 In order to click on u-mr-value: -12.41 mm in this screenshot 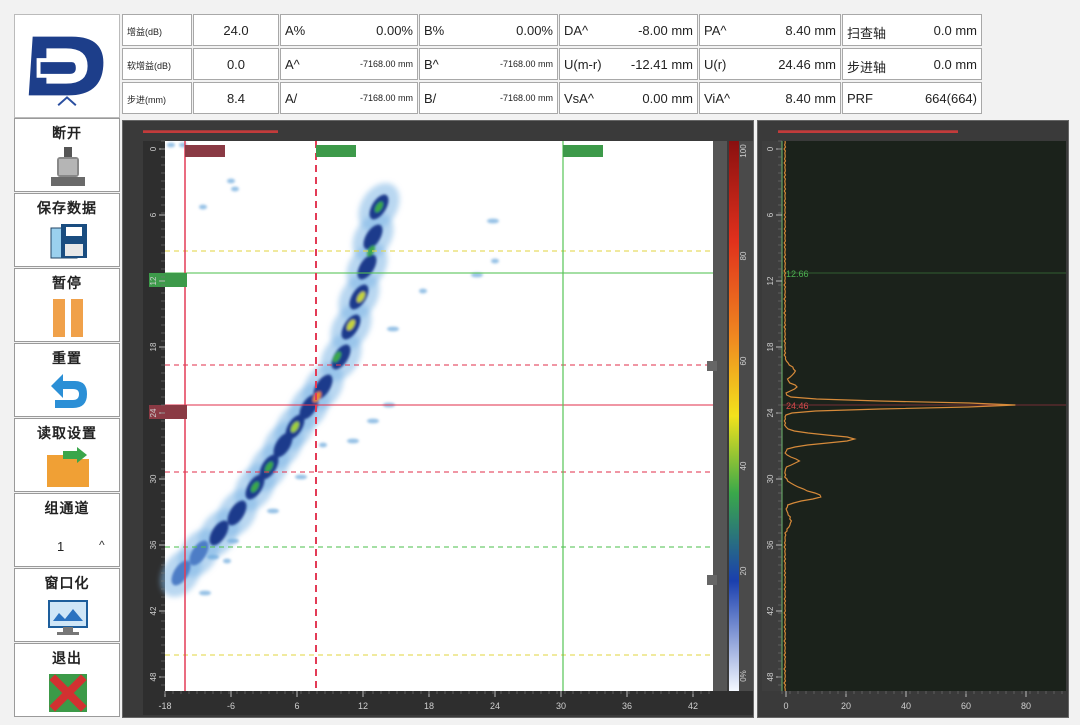, I will do `click(661, 64)`.